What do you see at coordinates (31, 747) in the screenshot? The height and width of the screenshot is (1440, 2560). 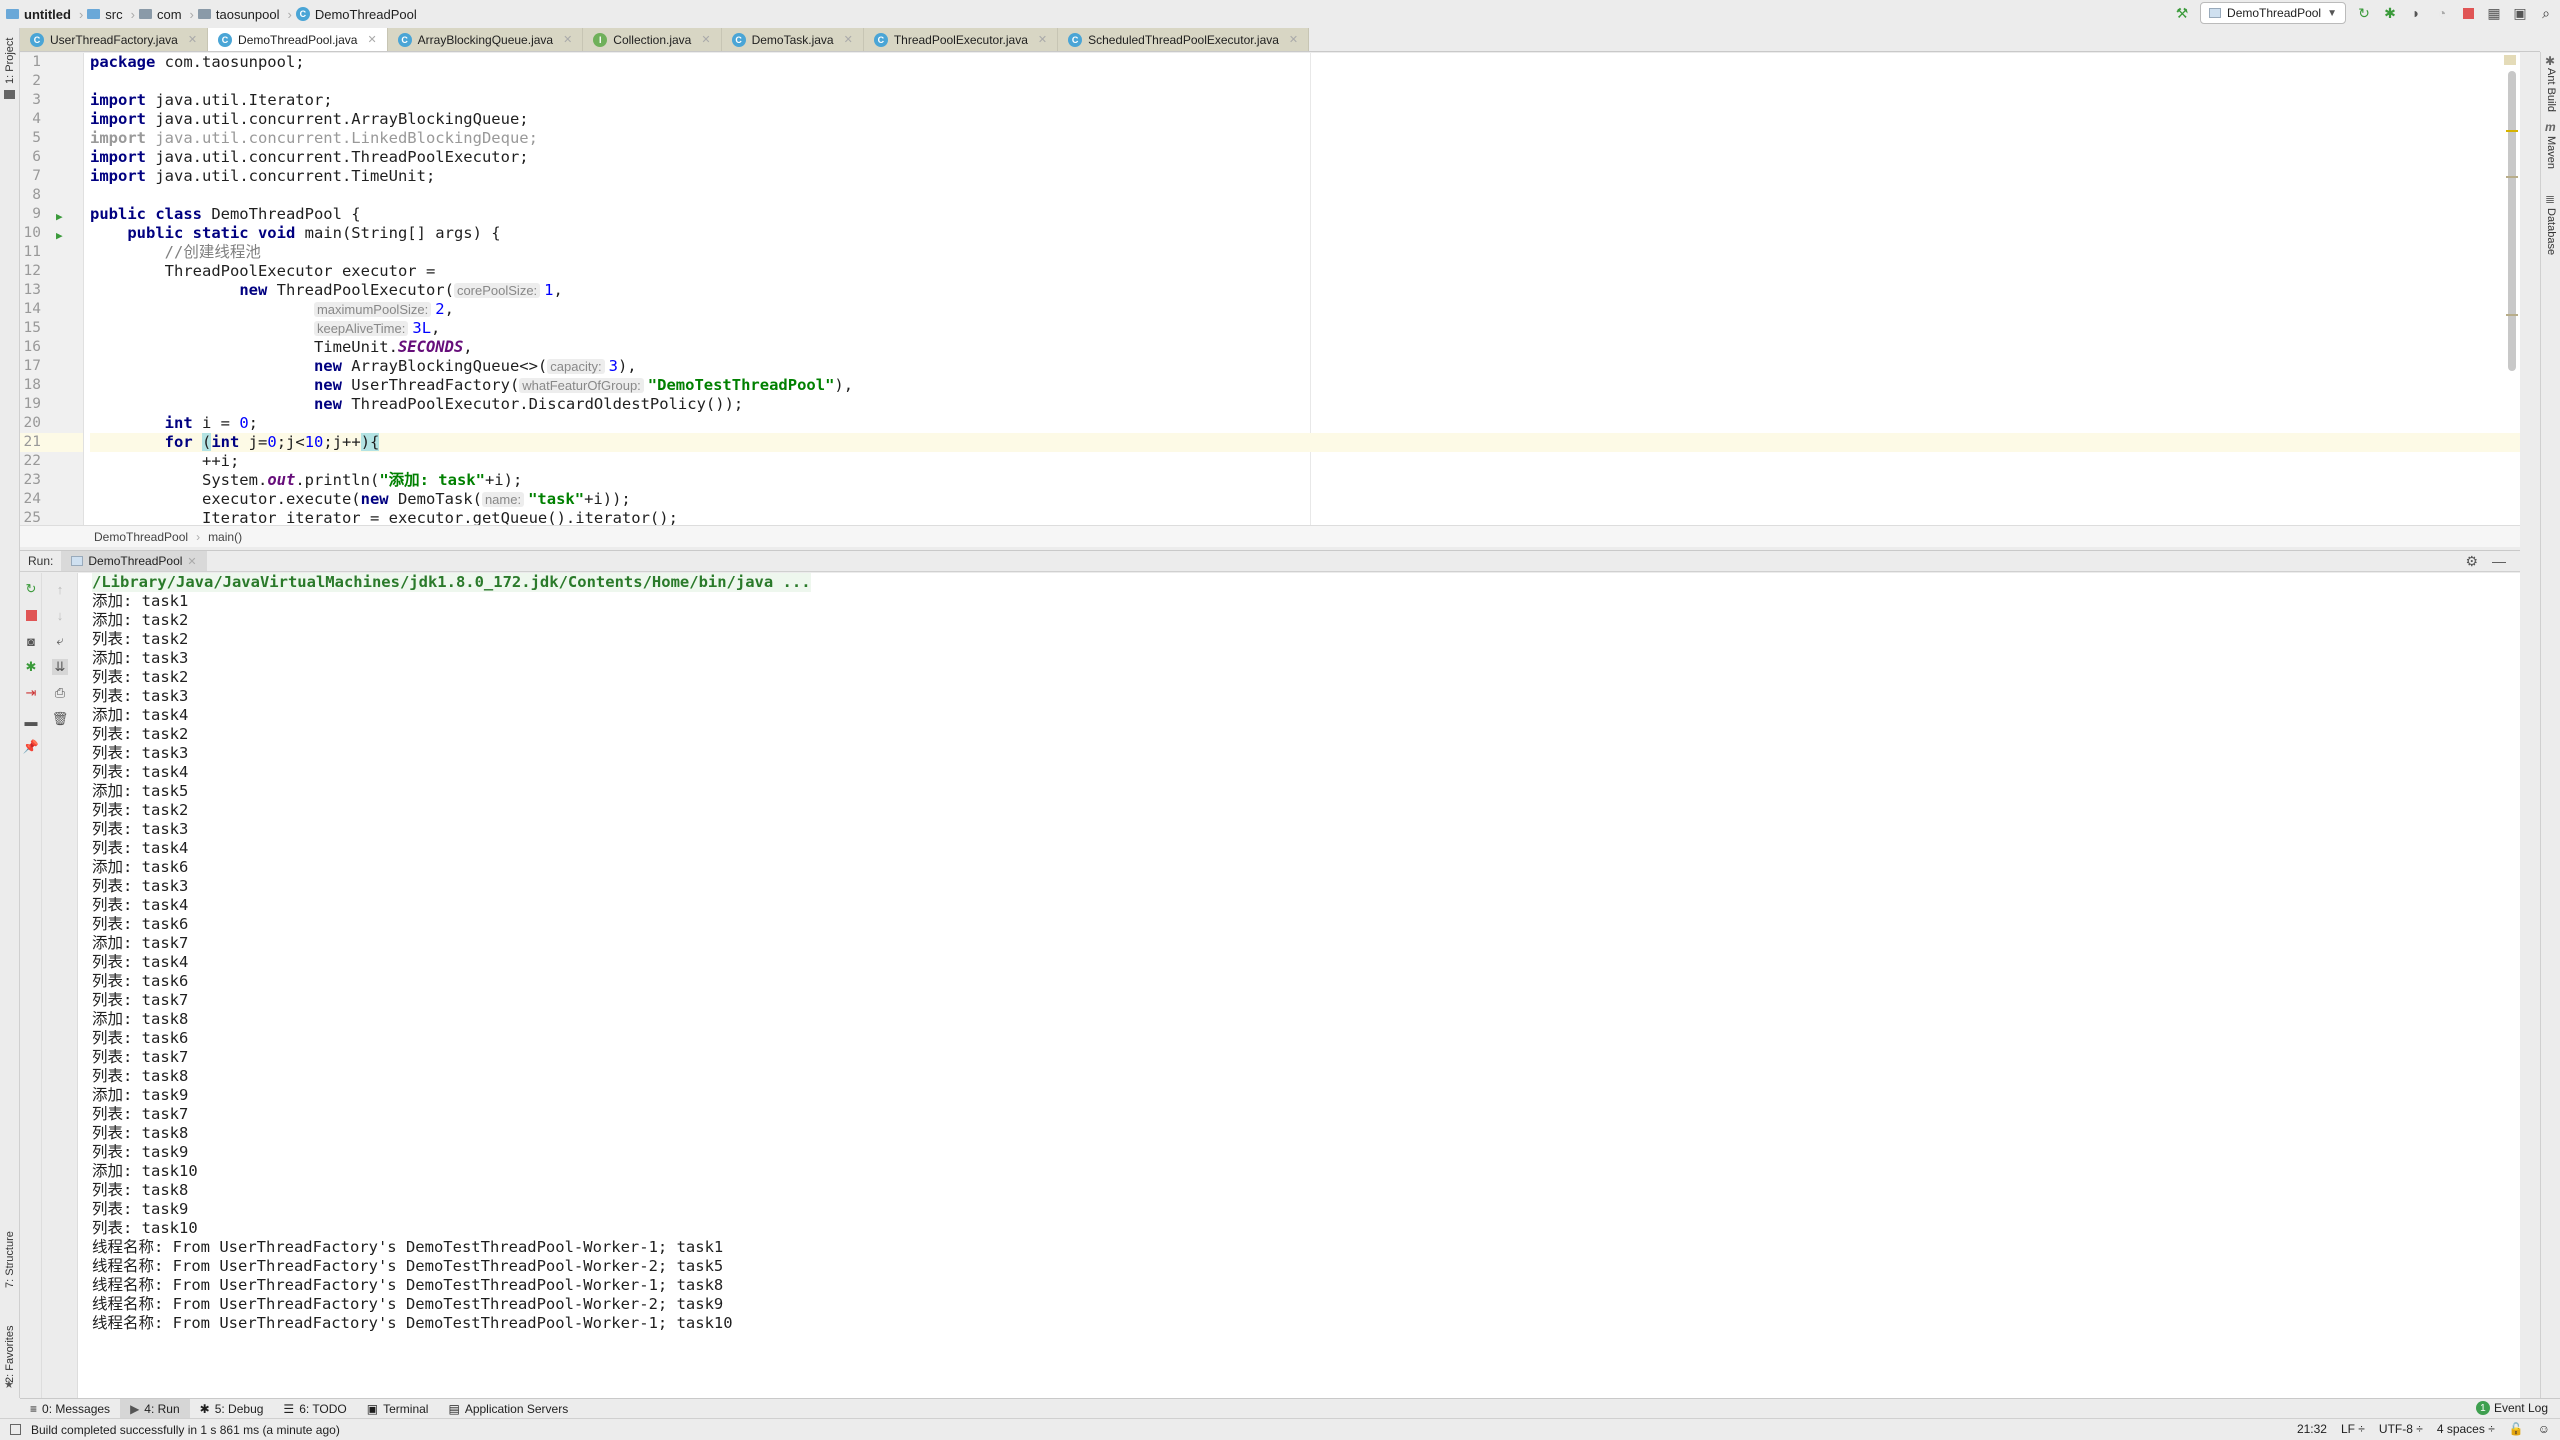 I see `pin-icon: 📌` at bounding box center [31, 747].